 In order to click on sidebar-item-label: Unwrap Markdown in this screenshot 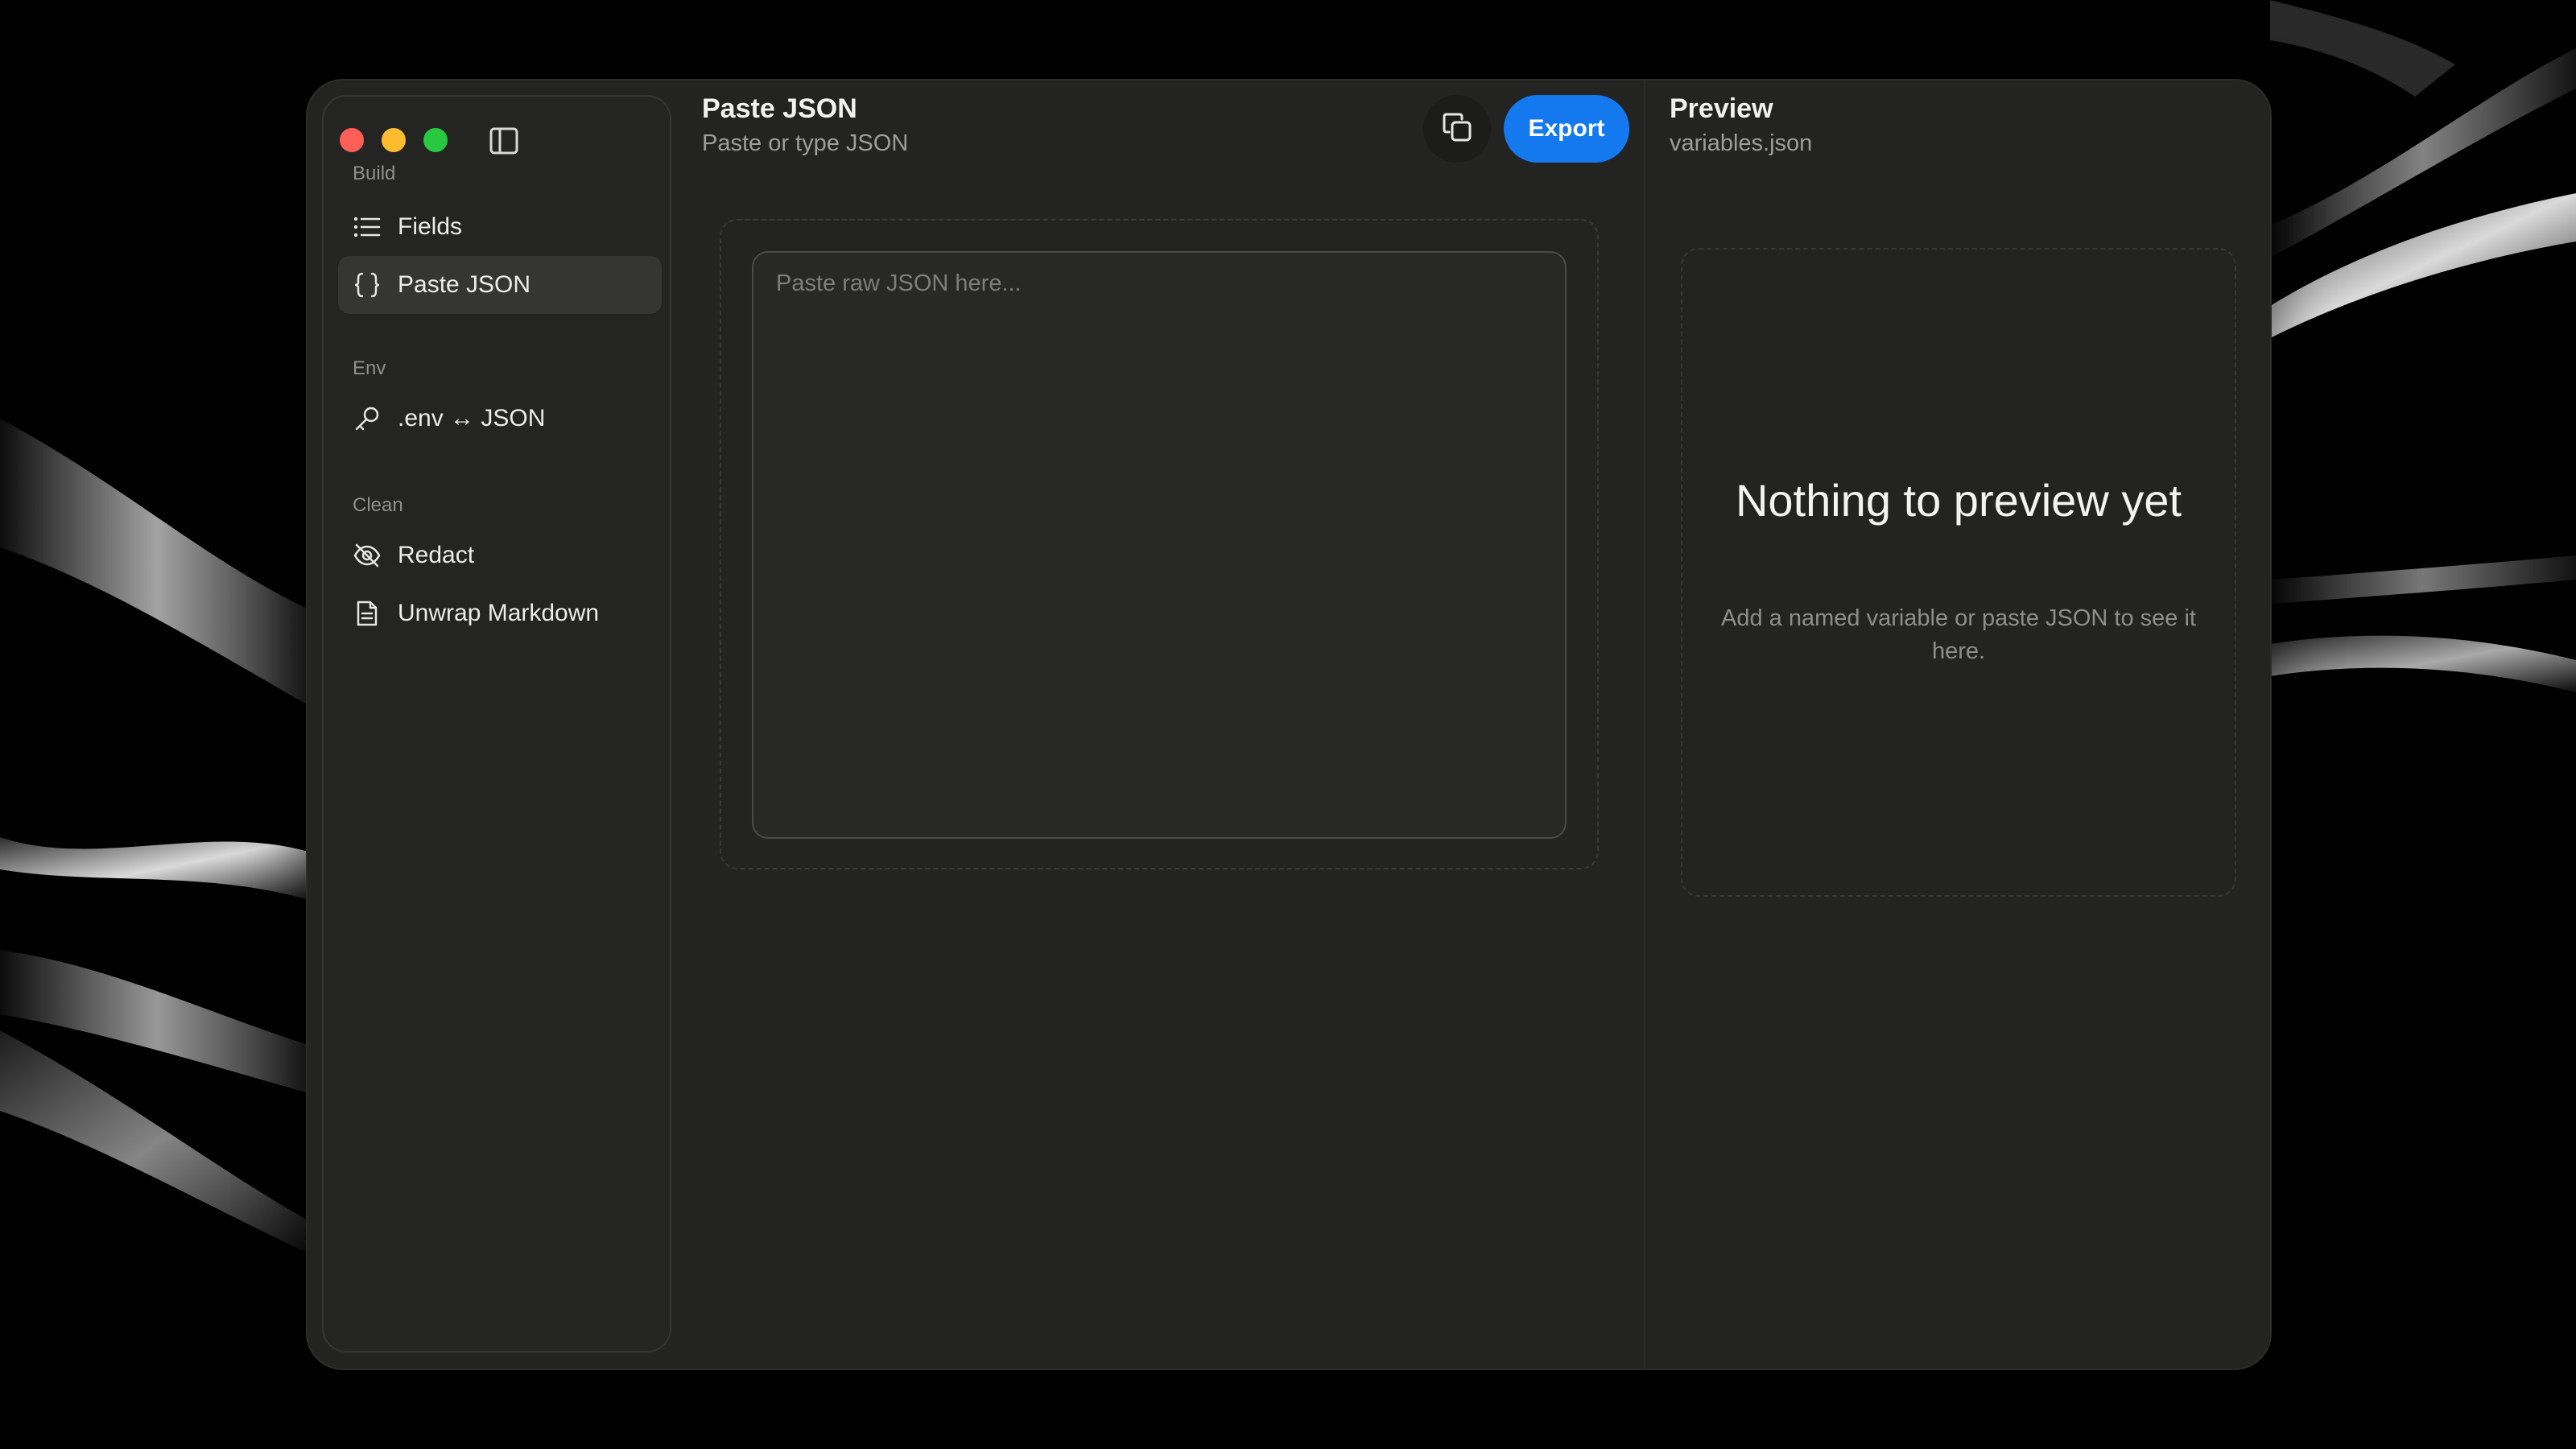, I will do `click(499, 613)`.